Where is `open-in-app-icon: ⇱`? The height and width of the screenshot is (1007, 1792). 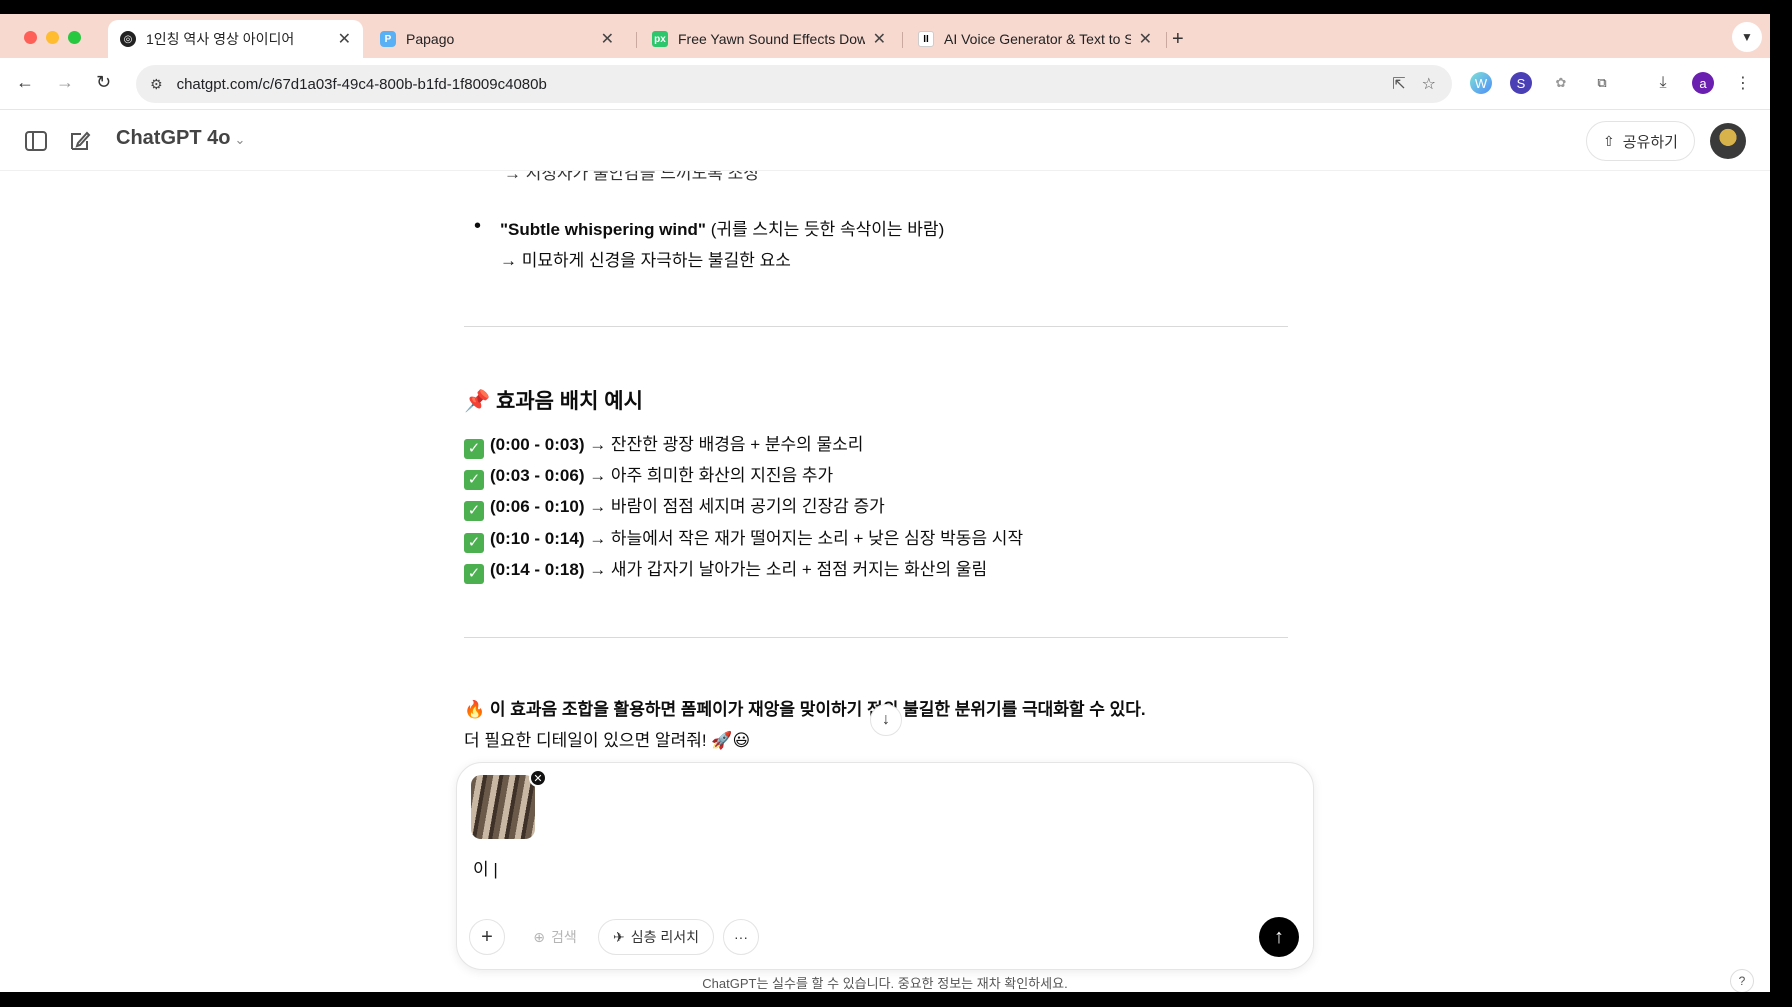 open-in-app-icon: ⇱ is located at coordinates (1398, 84).